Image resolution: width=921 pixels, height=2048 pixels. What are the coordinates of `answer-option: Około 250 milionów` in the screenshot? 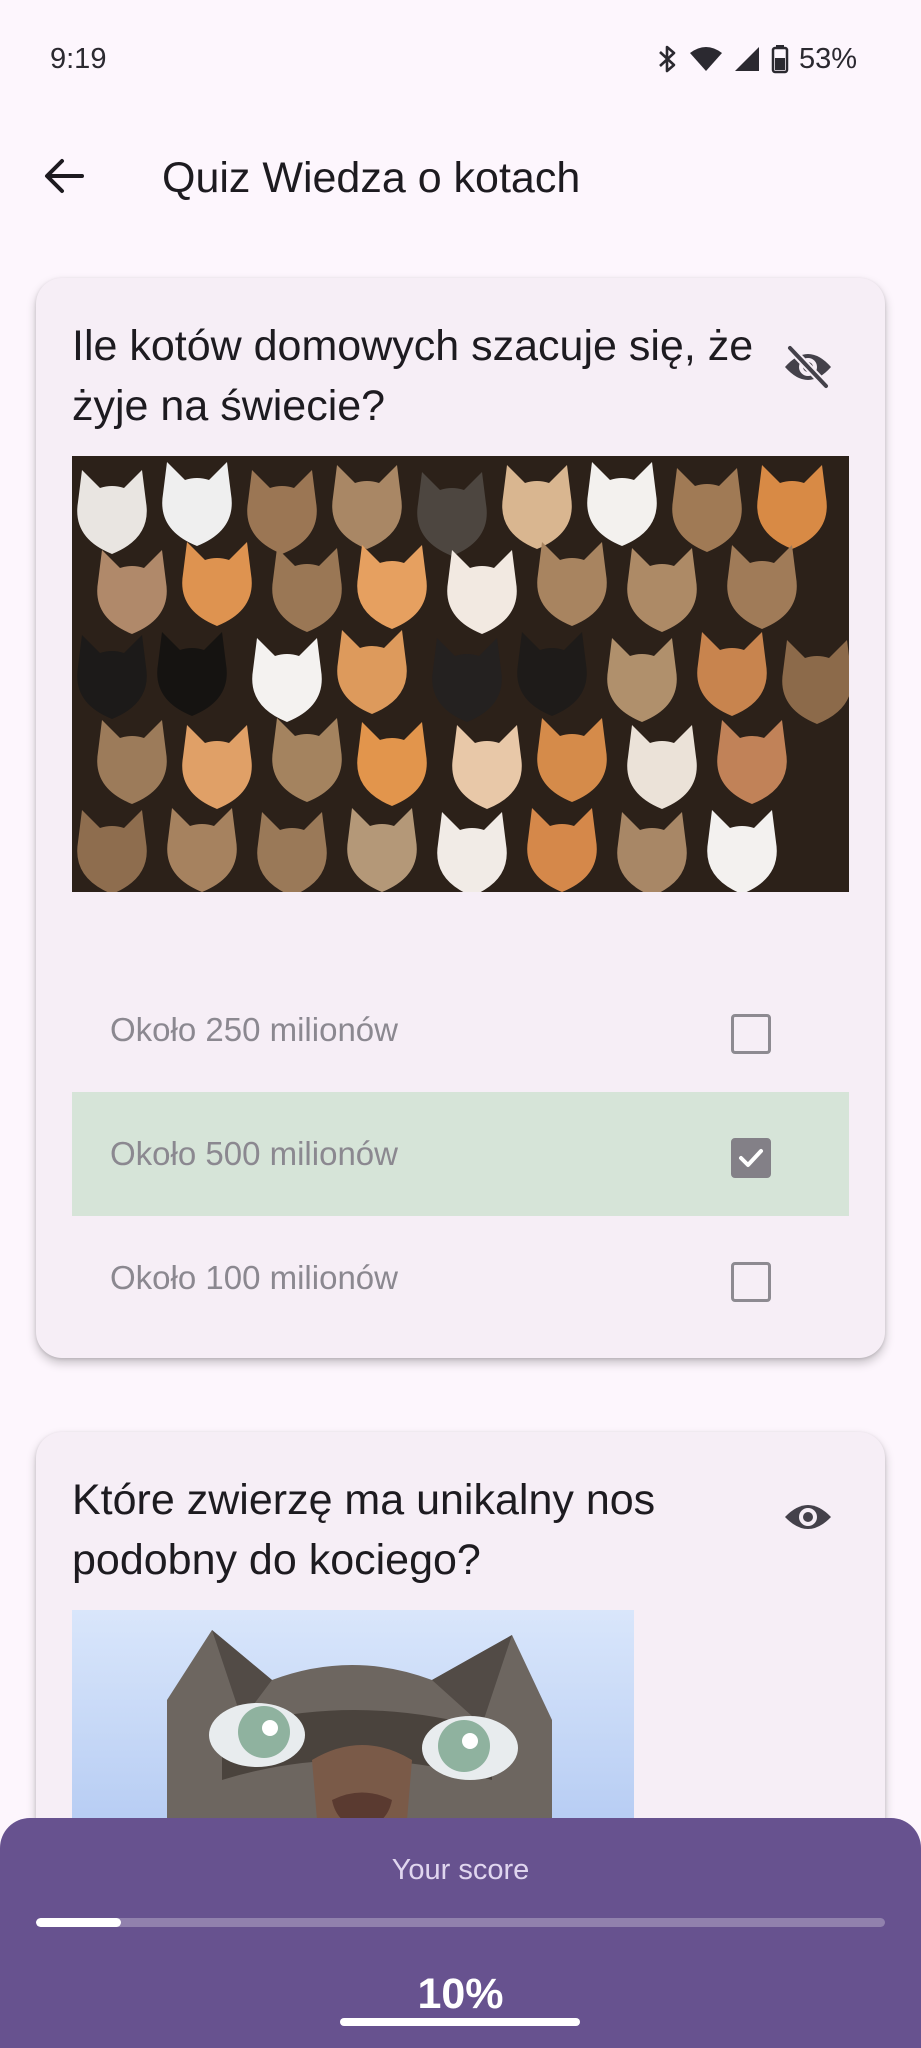 It's located at (460, 1030).